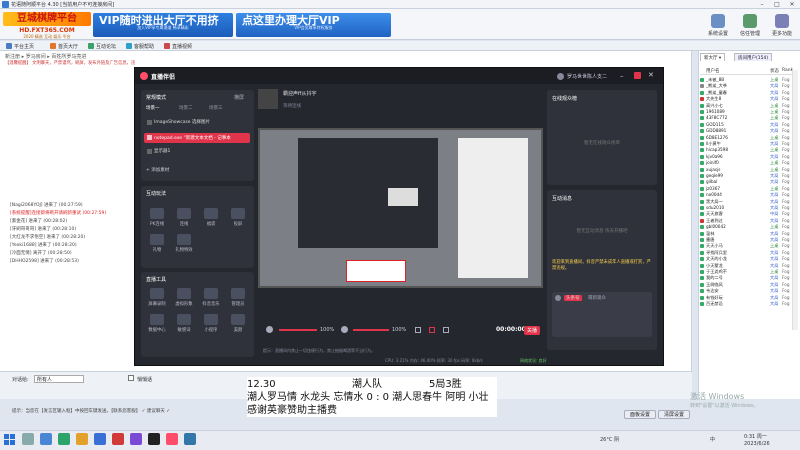  Describe the element at coordinates (446, 330) in the screenshot. I see `share-icon` at that location.